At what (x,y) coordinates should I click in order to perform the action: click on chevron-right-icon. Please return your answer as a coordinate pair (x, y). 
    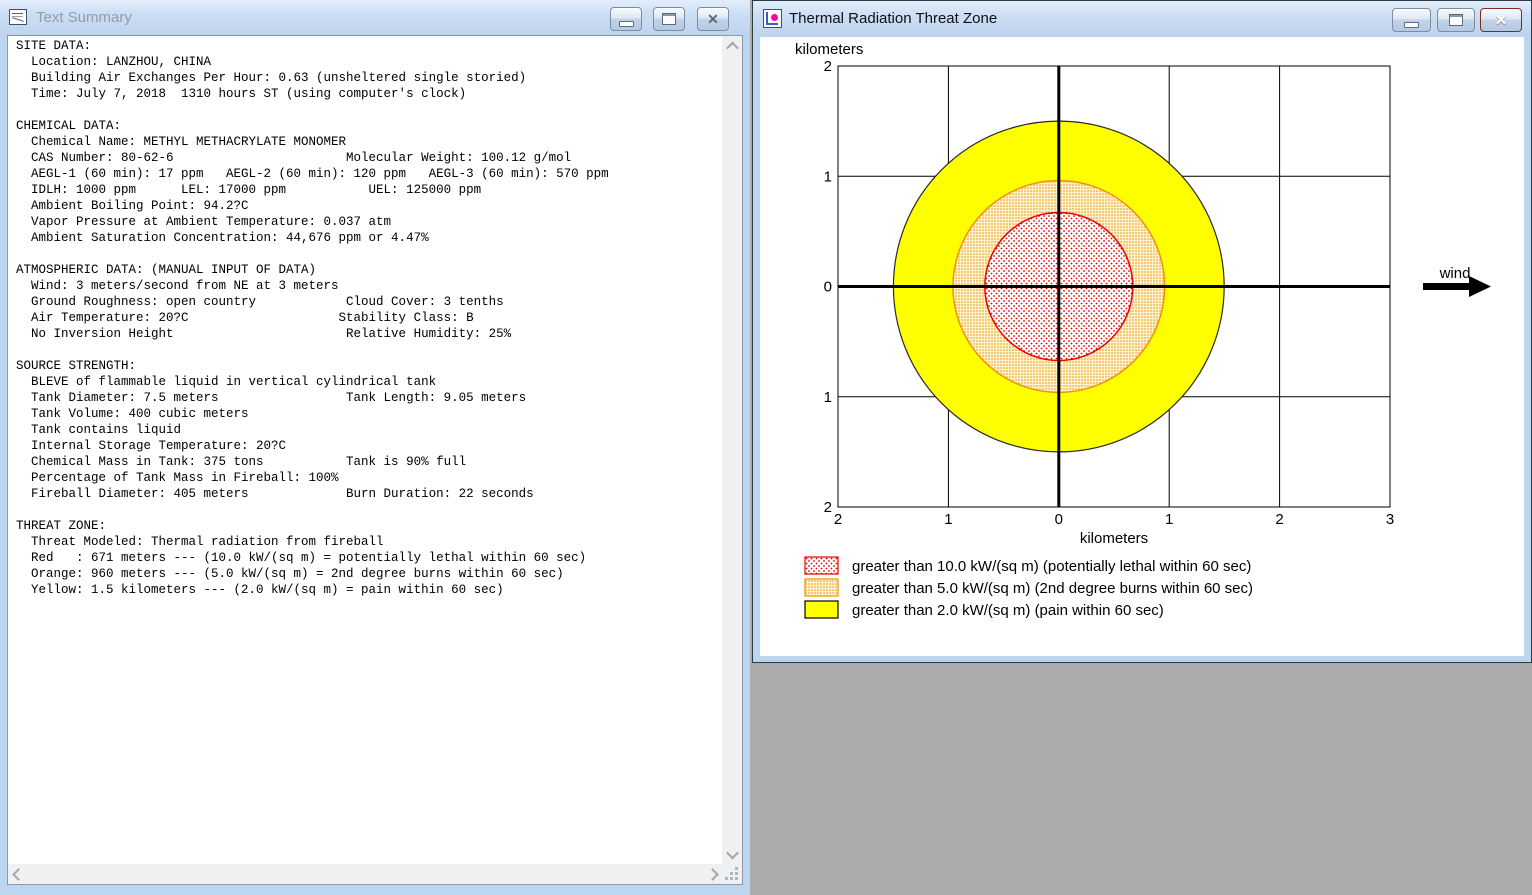
    Looking at the image, I should click on (712, 874).